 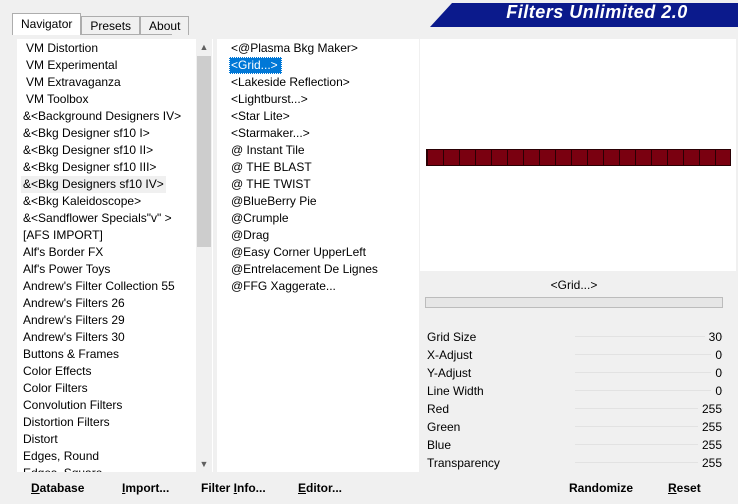 What do you see at coordinates (597, 12) in the screenshot?
I see `banner-title: Filters Unlimited 2.0` at bounding box center [597, 12].